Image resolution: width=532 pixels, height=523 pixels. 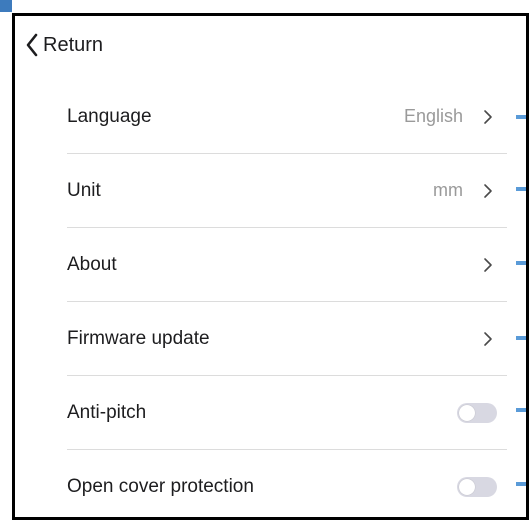 What do you see at coordinates (160, 486) in the screenshot?
I see `row-label: Open cover protection` at bounding box center [160, 486].